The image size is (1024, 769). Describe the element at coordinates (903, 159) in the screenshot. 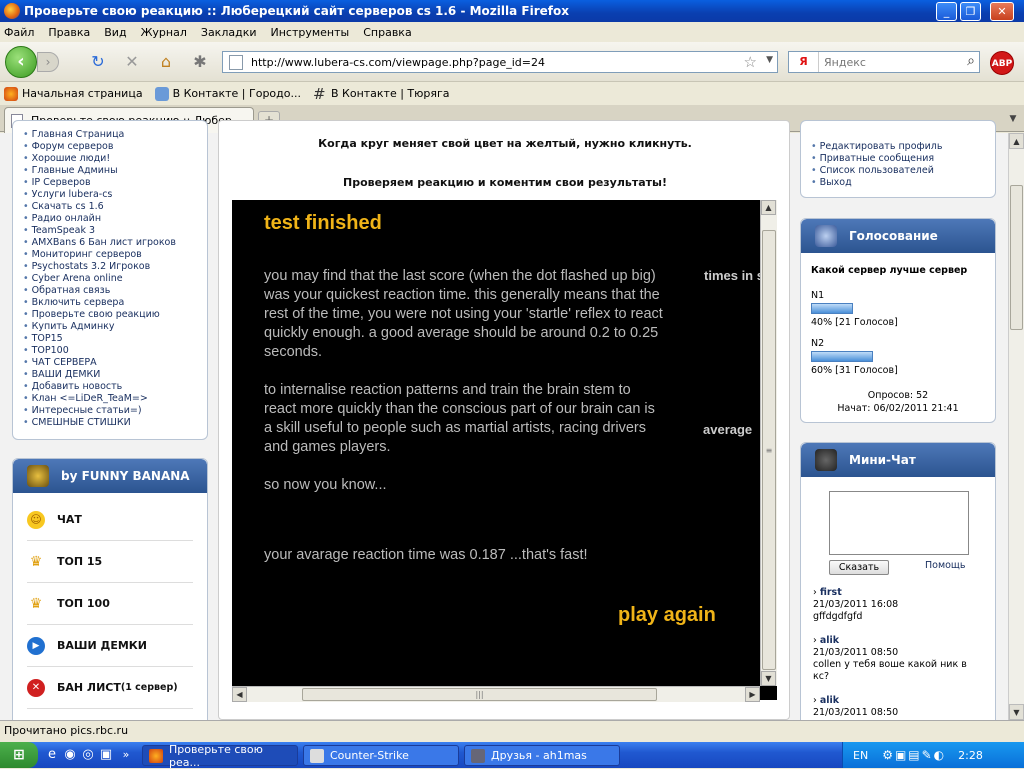

I see `user-menu-item: Приватные сообщения` at that location.